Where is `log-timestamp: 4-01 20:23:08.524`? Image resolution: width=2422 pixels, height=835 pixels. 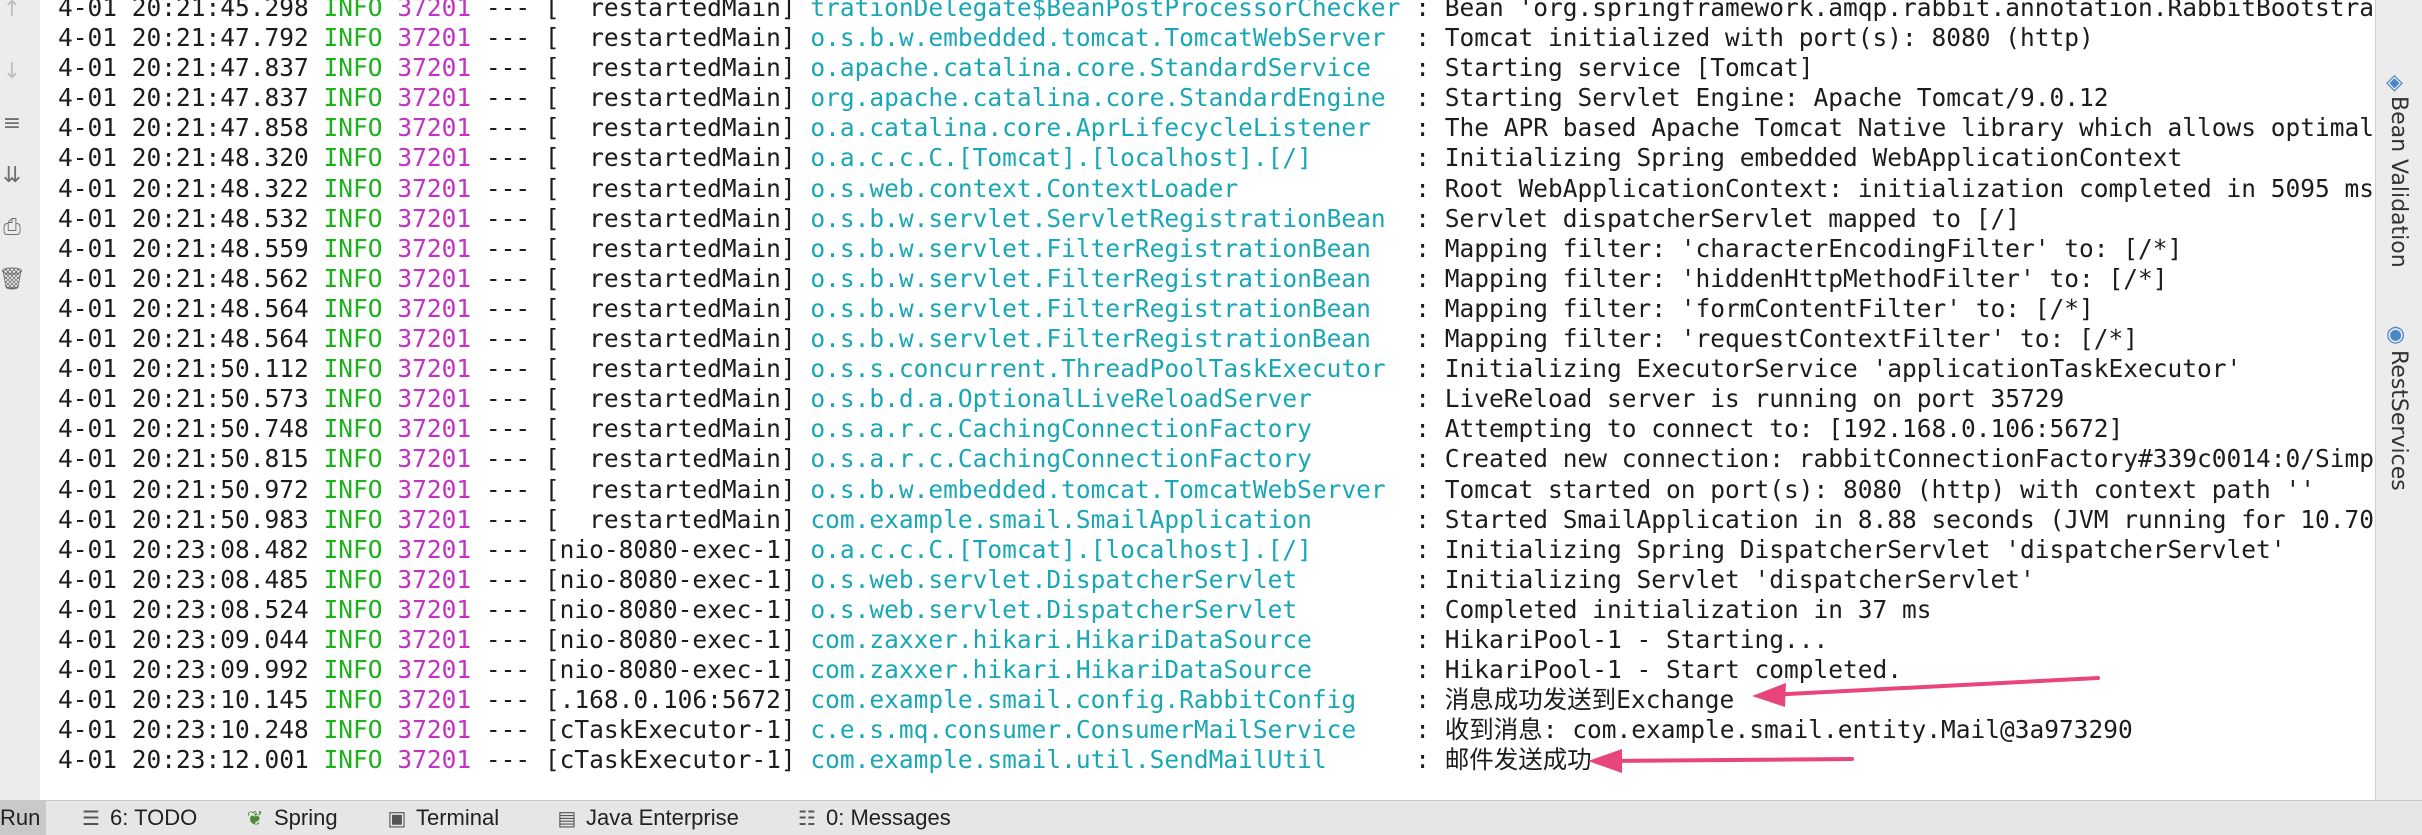 log-timestamp: 4-01 20:23:08.524 is located at coordinates (183, 609).